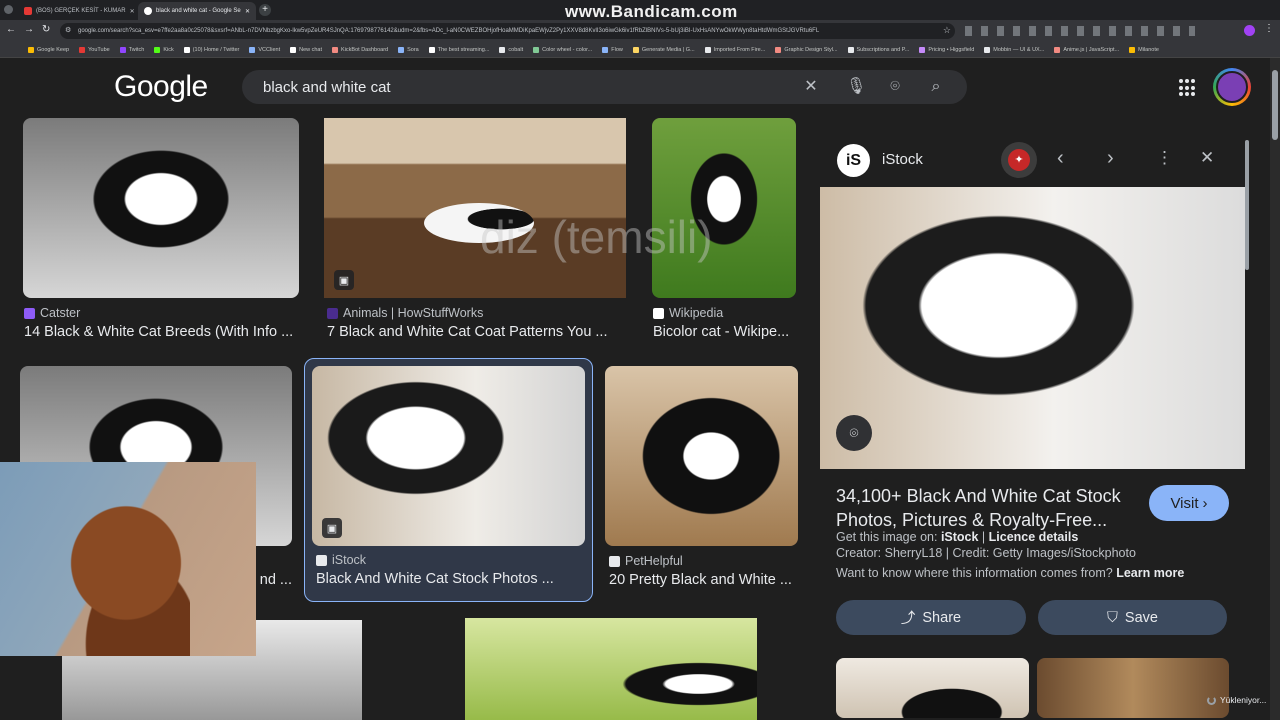 The height and width of the screenshot is (720, 1280). Describe the element at coordinates (408, 49) in the screenshot. I see `bookmark-item: Sora` at that location.